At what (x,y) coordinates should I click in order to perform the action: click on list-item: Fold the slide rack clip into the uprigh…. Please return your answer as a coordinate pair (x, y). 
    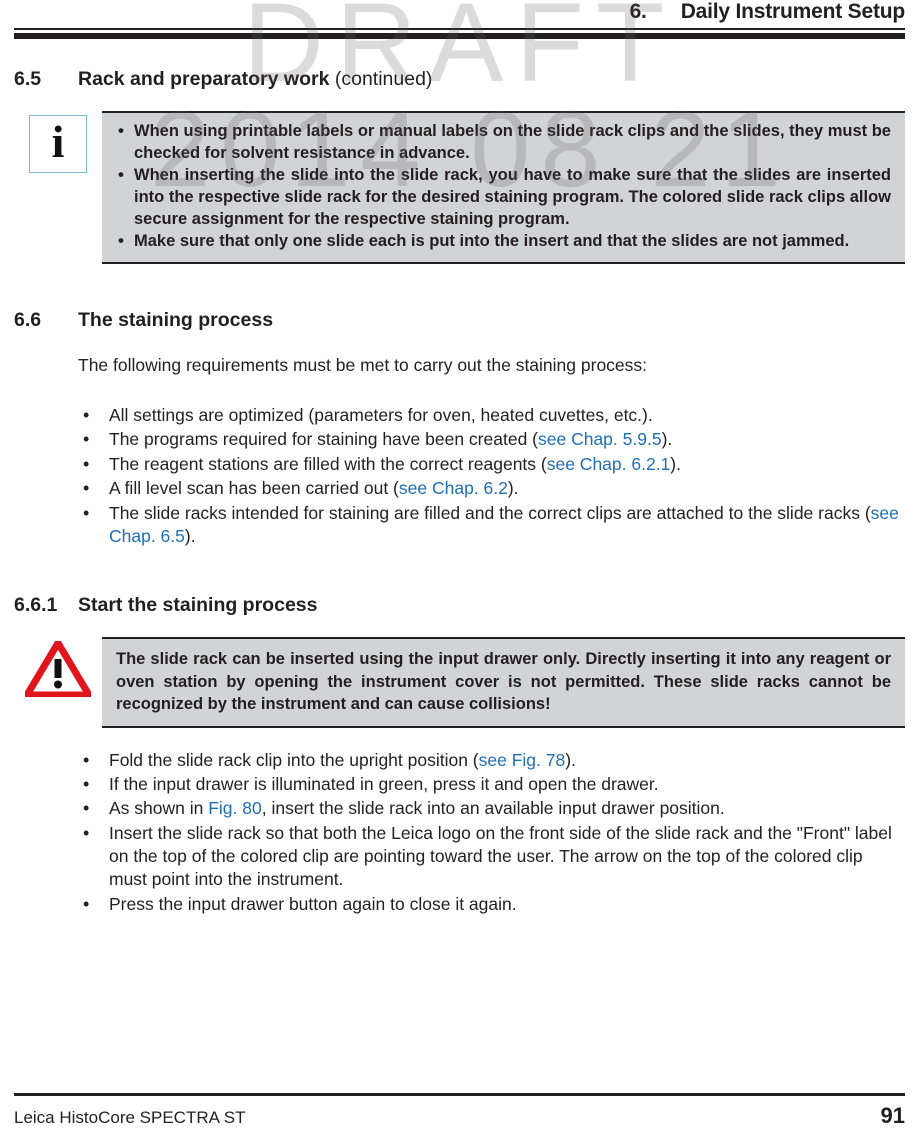
    Looking at the image, I should click on (491, 760).